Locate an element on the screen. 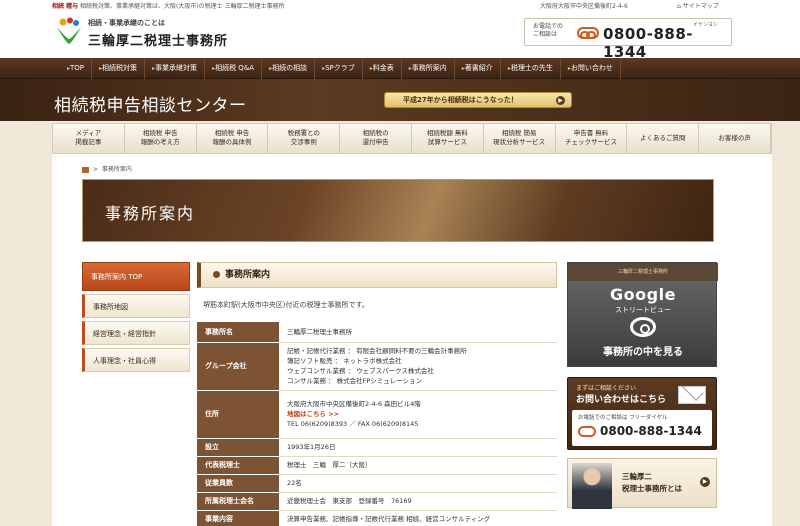 This screenshot has height=526, width=800. row-label: 事業内容 is located at coordinates (238, 518).